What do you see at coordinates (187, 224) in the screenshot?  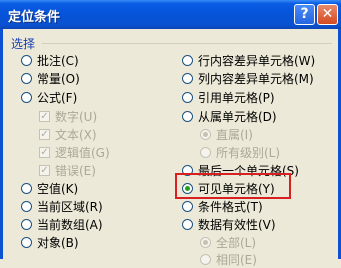 I see `radio-data-validation` at bounding box center [187, 224].